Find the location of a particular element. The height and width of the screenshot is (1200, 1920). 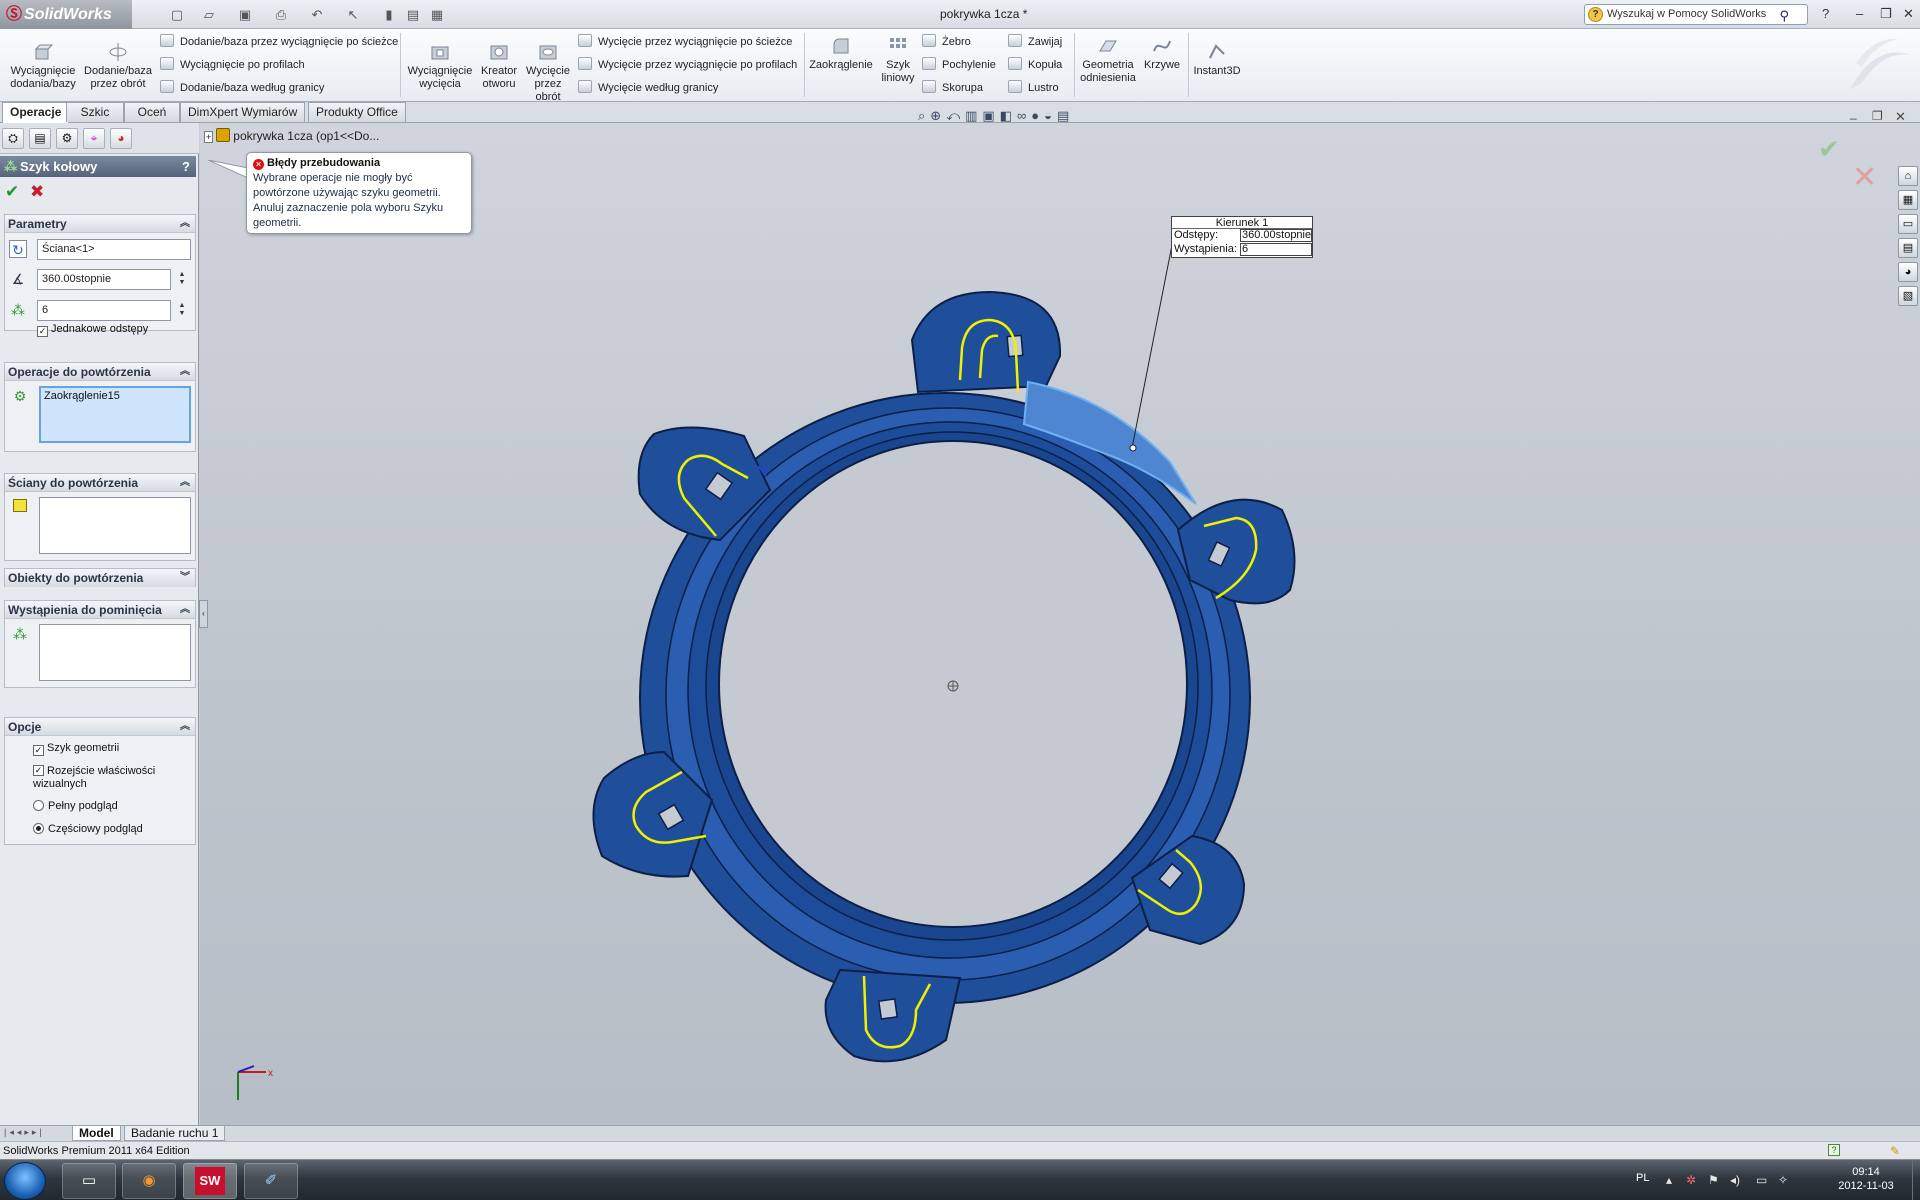

options-group-header: Opcje ︽ is located at coordinates (100, 727).